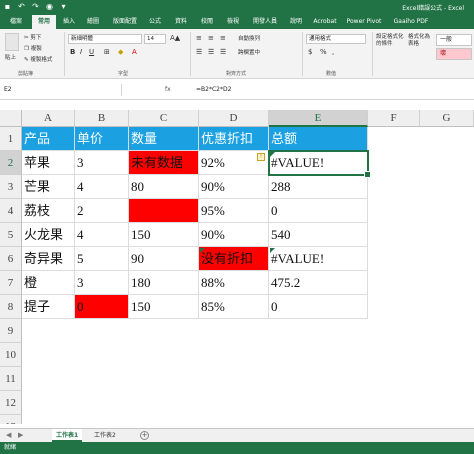 This screenshot has height=454, width=474. What do you see at coordinates (323, 52) in the screenshot?
I see `percent-icon: %` at bounding box center [323, 52].